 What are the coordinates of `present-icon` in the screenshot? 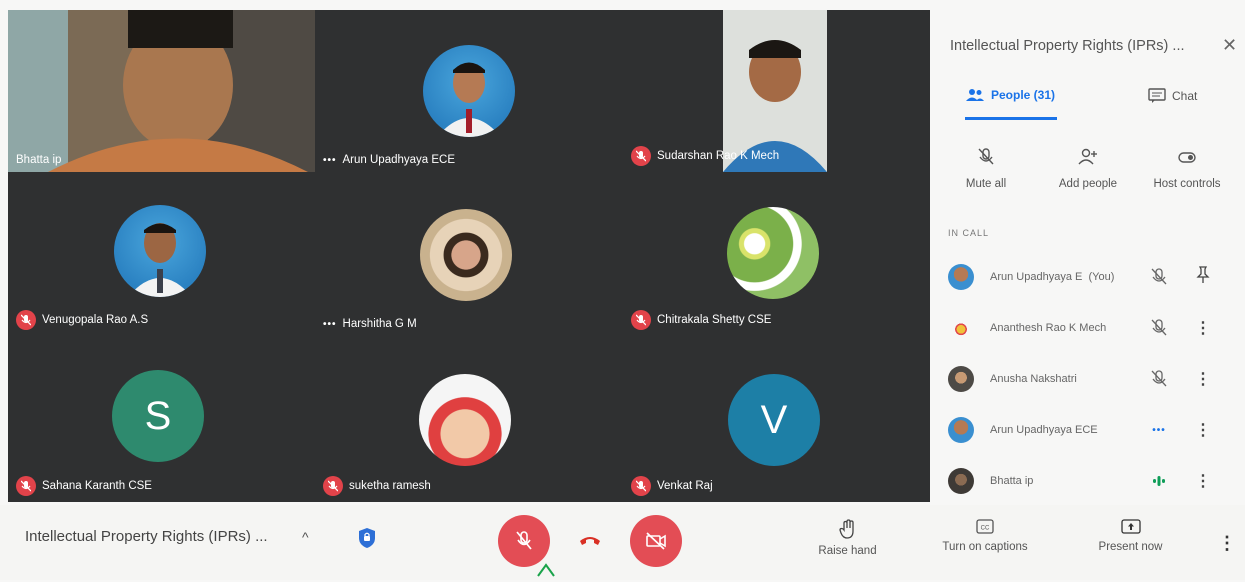 It's located at (1130, 526).